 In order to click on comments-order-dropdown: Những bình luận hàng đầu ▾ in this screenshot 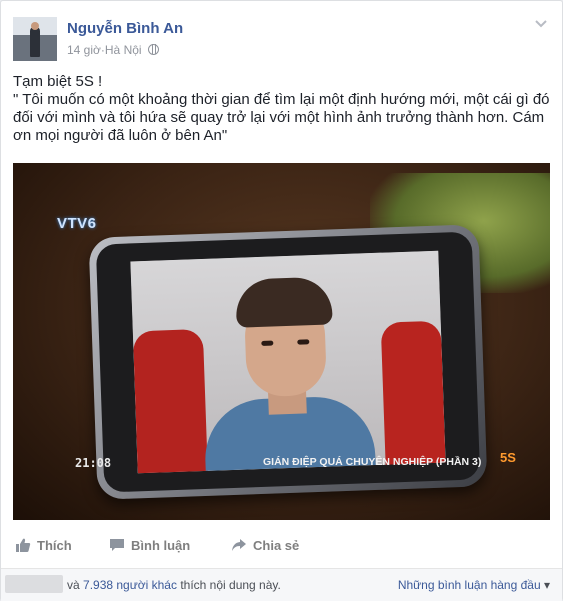, I will do `click(474, 585)`.